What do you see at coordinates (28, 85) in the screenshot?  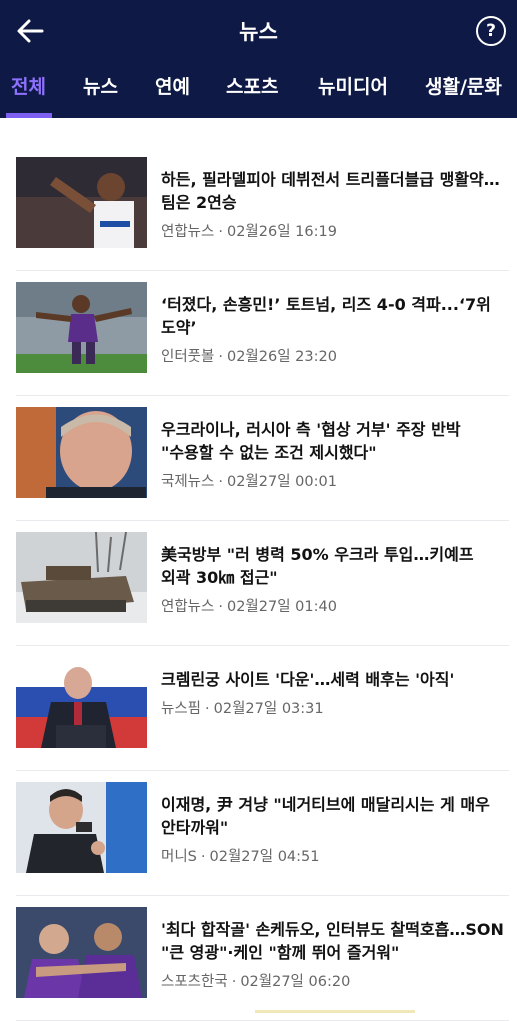 I see `tab-all: 전체` at bounding box center [28, 85].